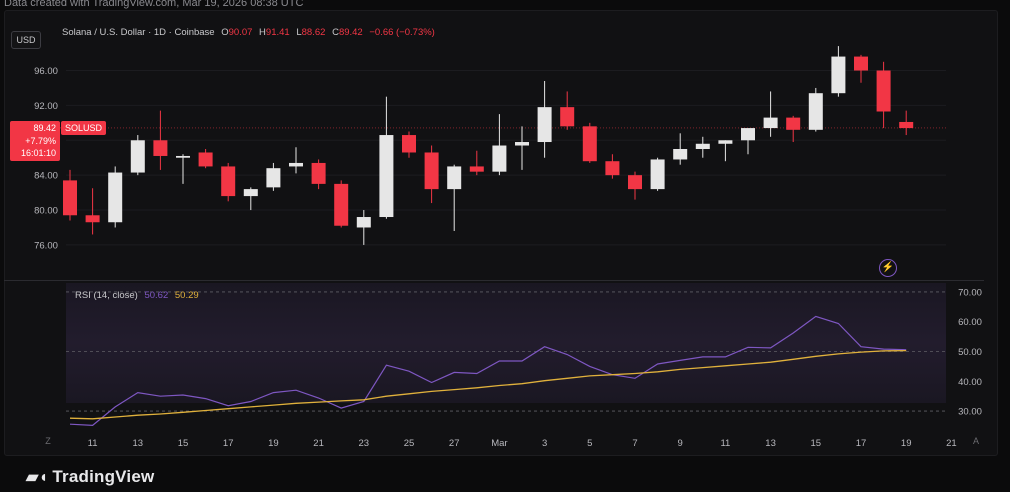 The width and height of the screenshot is (1010, 492). I want to click on zoom-button: Z, so click(48, 441).